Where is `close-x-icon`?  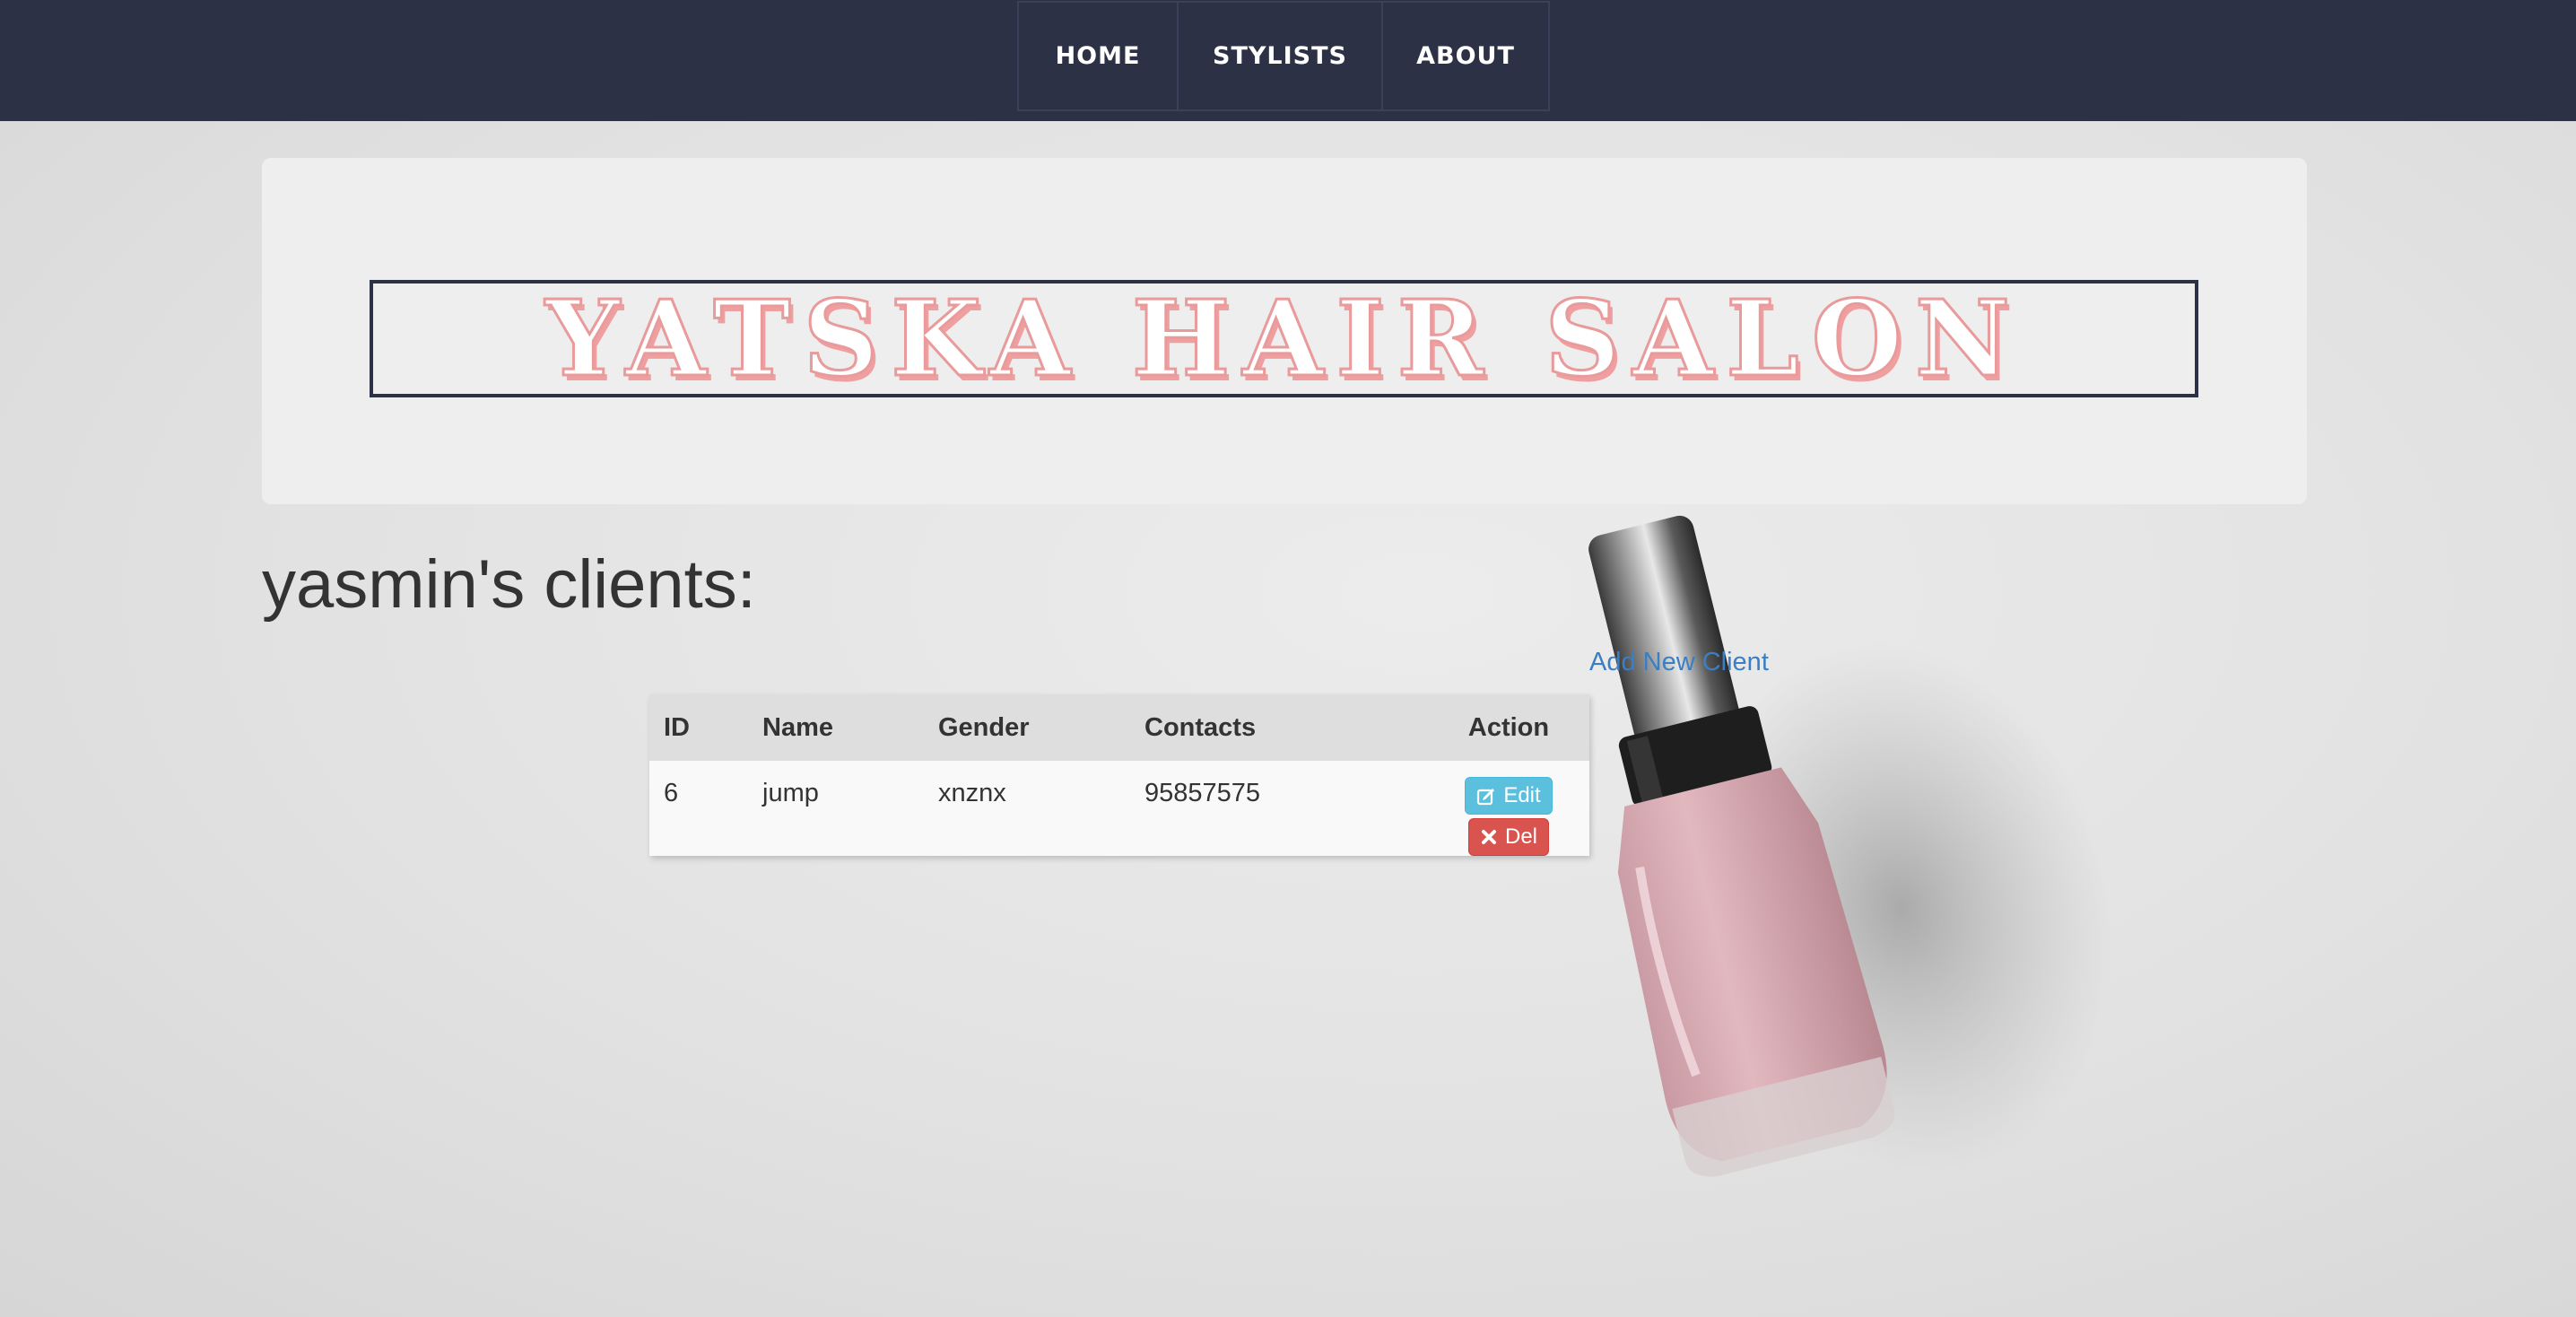 close-x-icon is located at coordinates (1488, 837).